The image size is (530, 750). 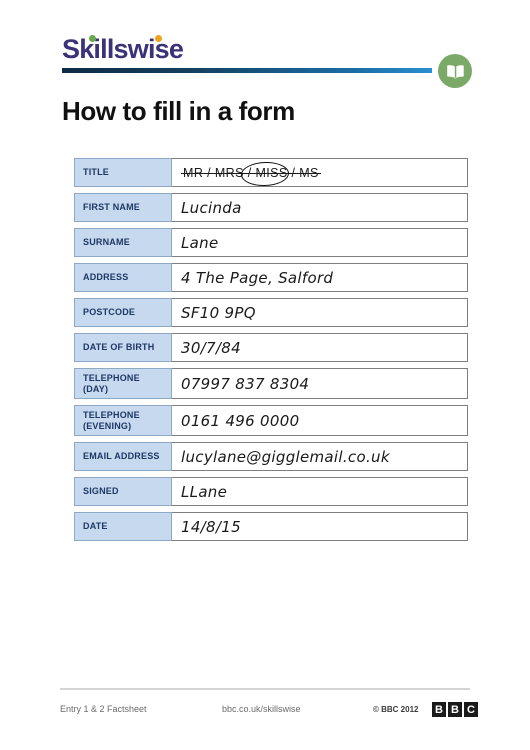 What do you see at coordinates (106, 242) in the screenshot?
I see `label-text: SURNAME` at bounding box center [106, 242].